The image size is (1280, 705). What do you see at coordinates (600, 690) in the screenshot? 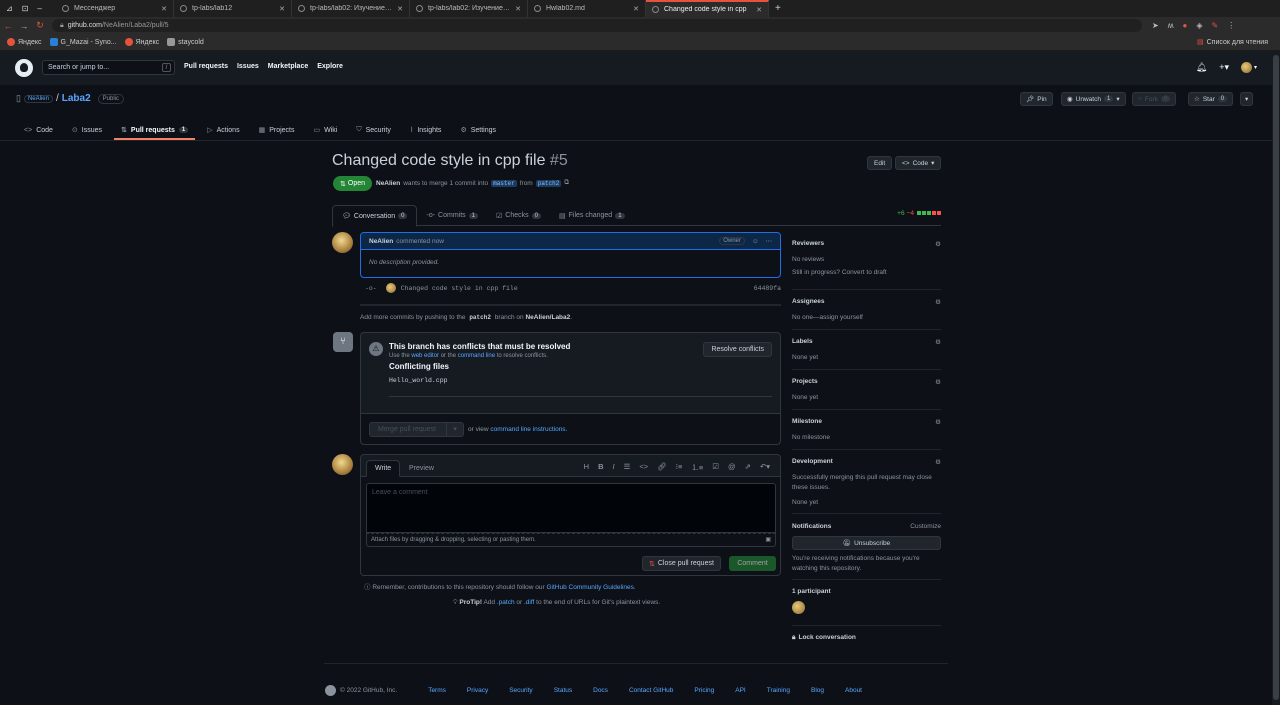
I see `footer-link: Docs` at bounding box center [600, 690].